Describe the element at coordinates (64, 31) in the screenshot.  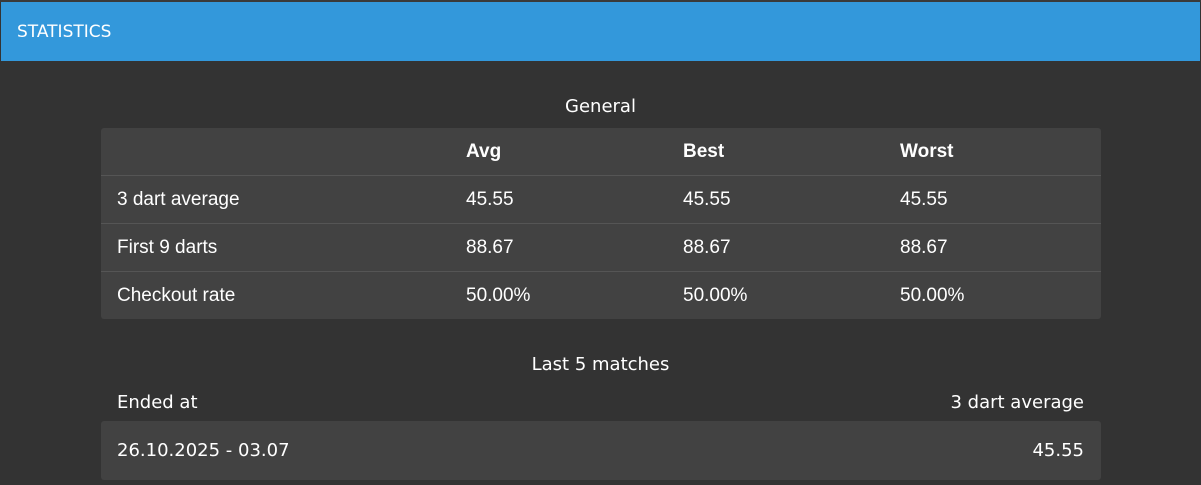
I see `page-title: STATISTICS` at that location.